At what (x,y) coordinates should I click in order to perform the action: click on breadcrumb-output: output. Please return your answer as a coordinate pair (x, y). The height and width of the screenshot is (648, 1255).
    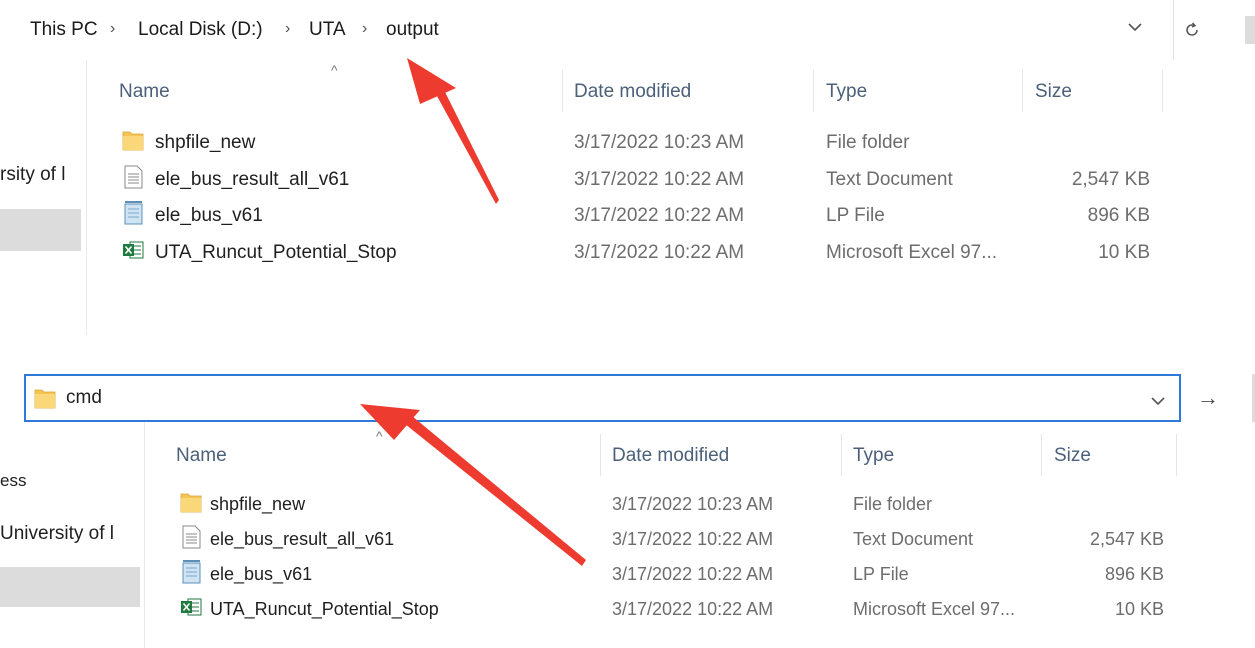
    Looking at the image, I should click on (412, 30).